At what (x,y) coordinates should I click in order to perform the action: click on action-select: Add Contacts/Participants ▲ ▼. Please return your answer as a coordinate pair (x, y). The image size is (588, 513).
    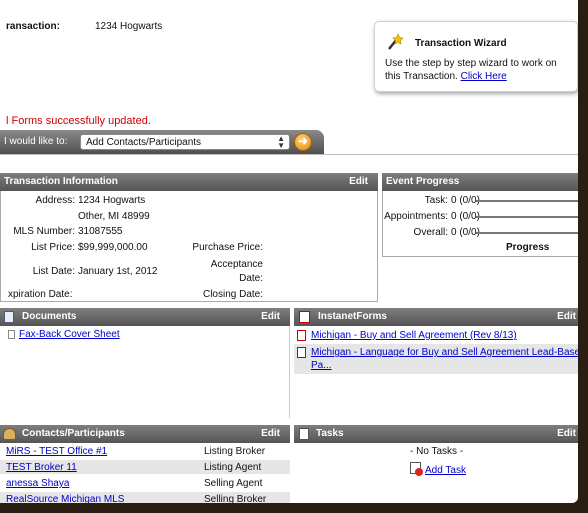
    Looking at the image, I should click on (185, 142).